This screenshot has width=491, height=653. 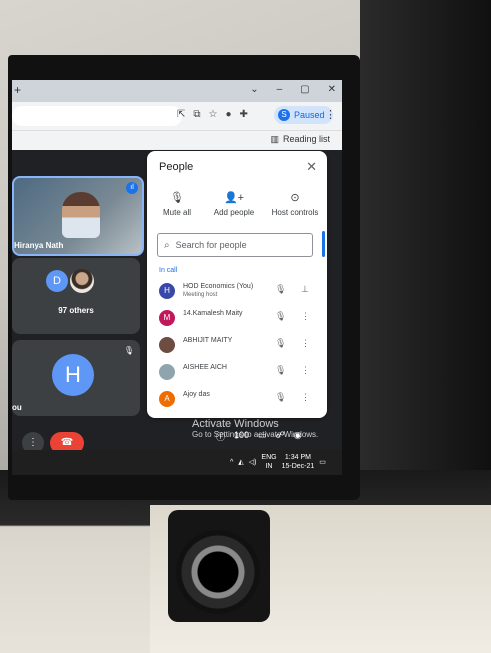 I want to click on participant-name: Ajoy das, so click(x=196, y=394).